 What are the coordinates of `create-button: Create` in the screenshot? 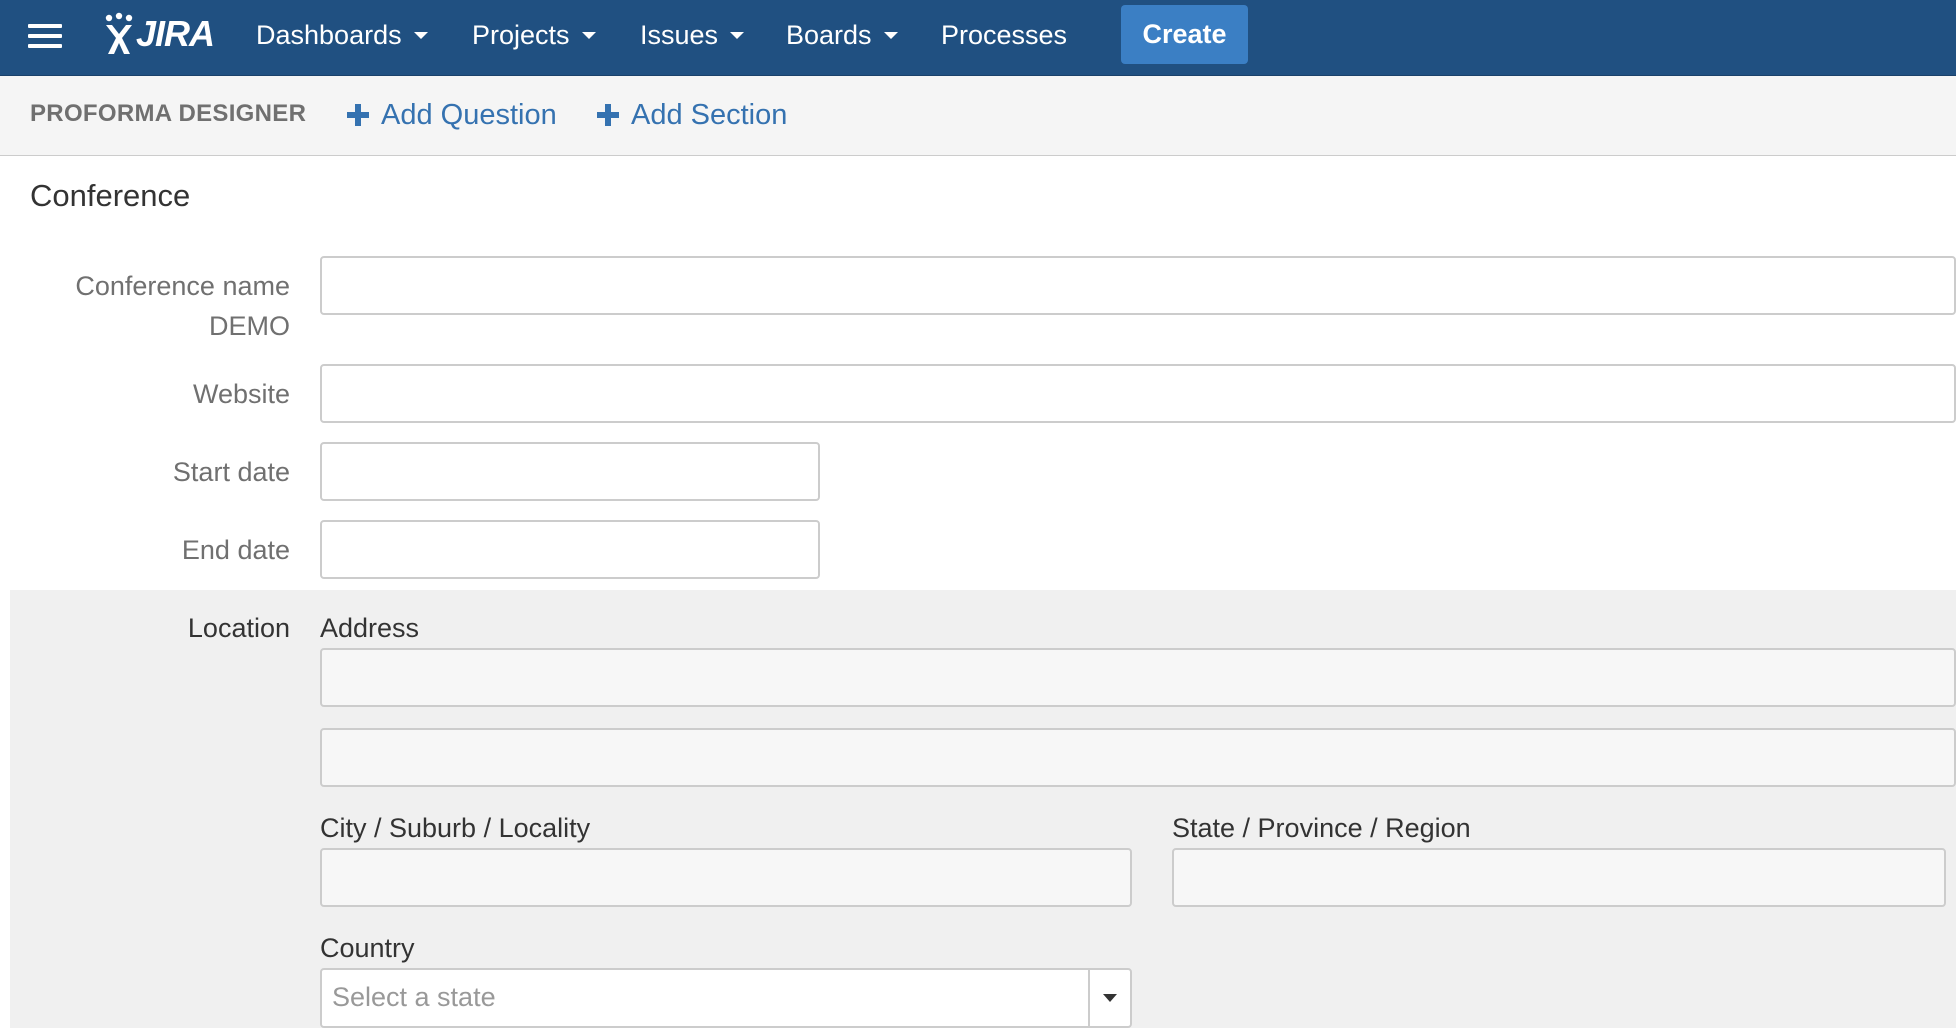 It's located at (1184, 34).